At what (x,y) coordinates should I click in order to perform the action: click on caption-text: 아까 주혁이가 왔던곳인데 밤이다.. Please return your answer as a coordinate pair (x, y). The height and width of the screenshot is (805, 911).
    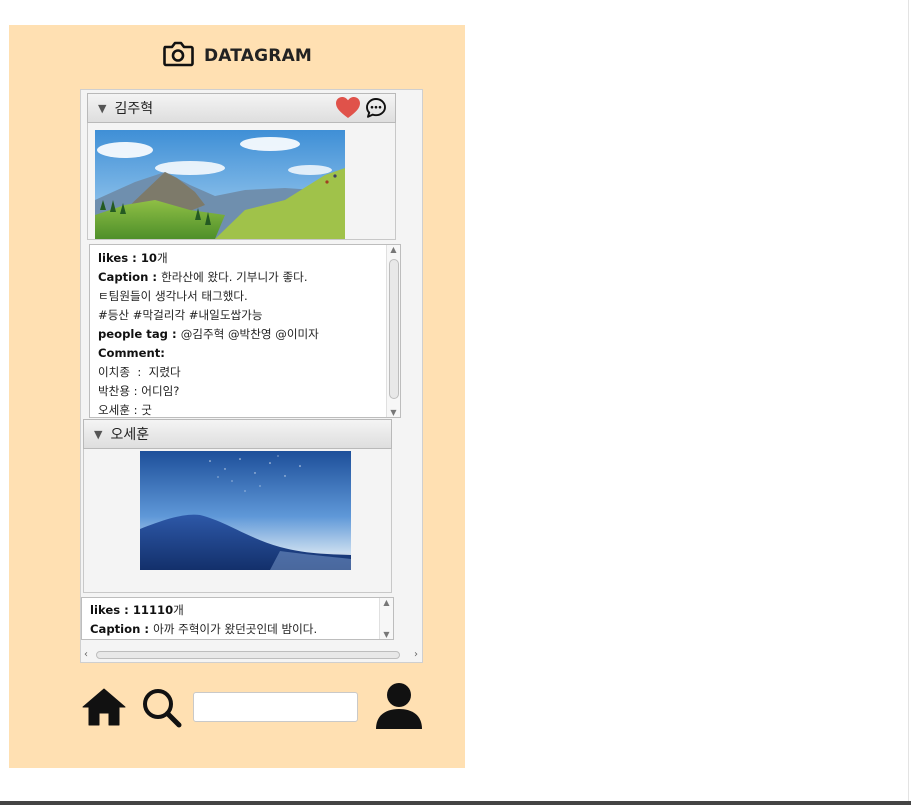
    Looking at the image, I should click on (235, 629).